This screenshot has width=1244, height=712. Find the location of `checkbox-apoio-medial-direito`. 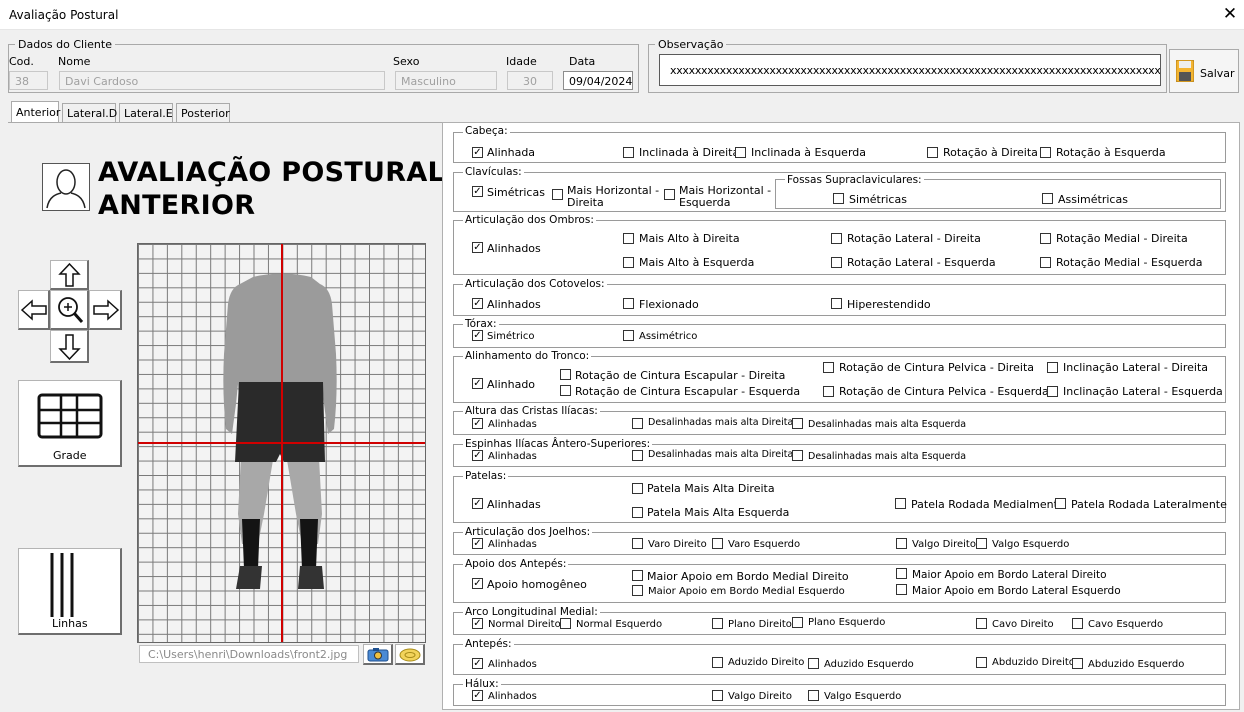

checkbox-apoio-medial-direito is located at coordinates (637, 575).